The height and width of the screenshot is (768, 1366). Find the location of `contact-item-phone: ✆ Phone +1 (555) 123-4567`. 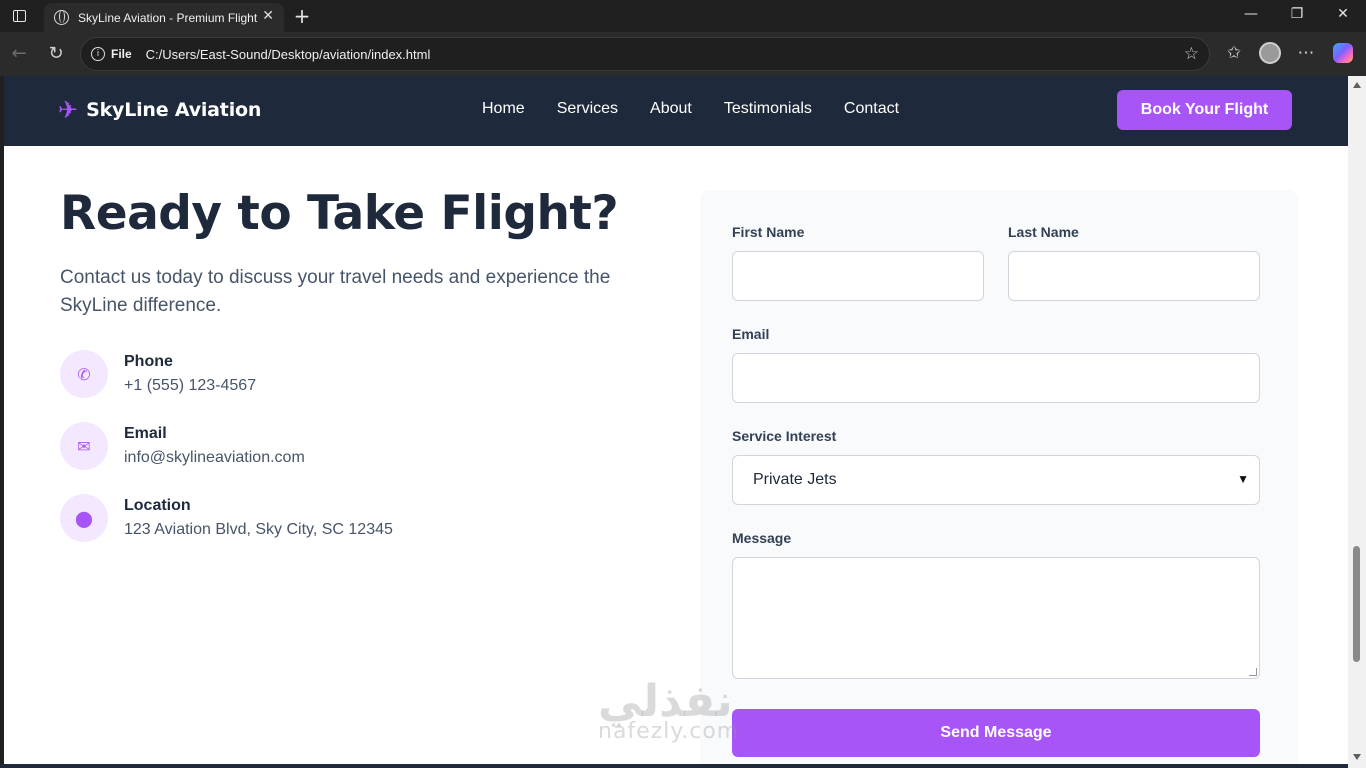

contact-item-phone: ✆ Phone +1 (555) 123-4567 is located at coordinates (158, 374).